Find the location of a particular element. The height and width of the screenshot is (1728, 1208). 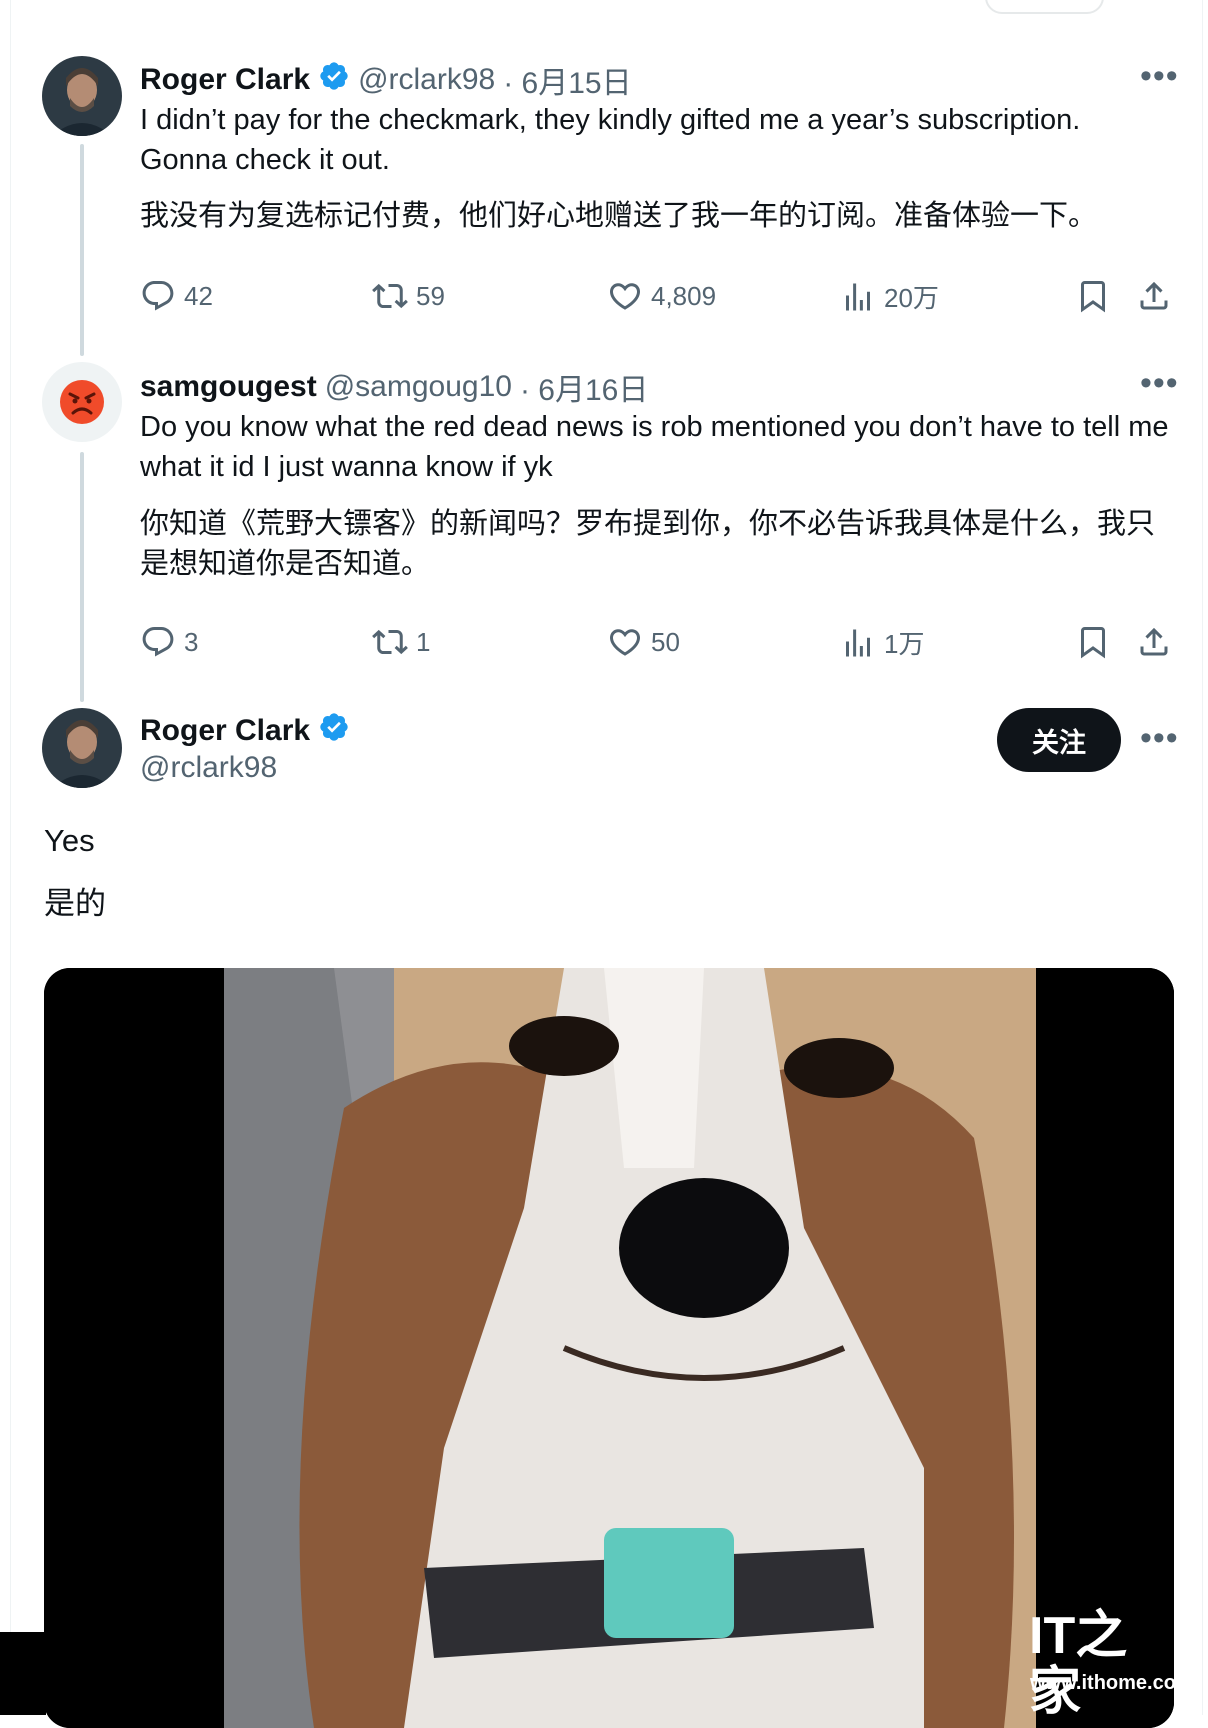

watermark-logo-text: IT之家 is located at coordinates (1078, 1664).